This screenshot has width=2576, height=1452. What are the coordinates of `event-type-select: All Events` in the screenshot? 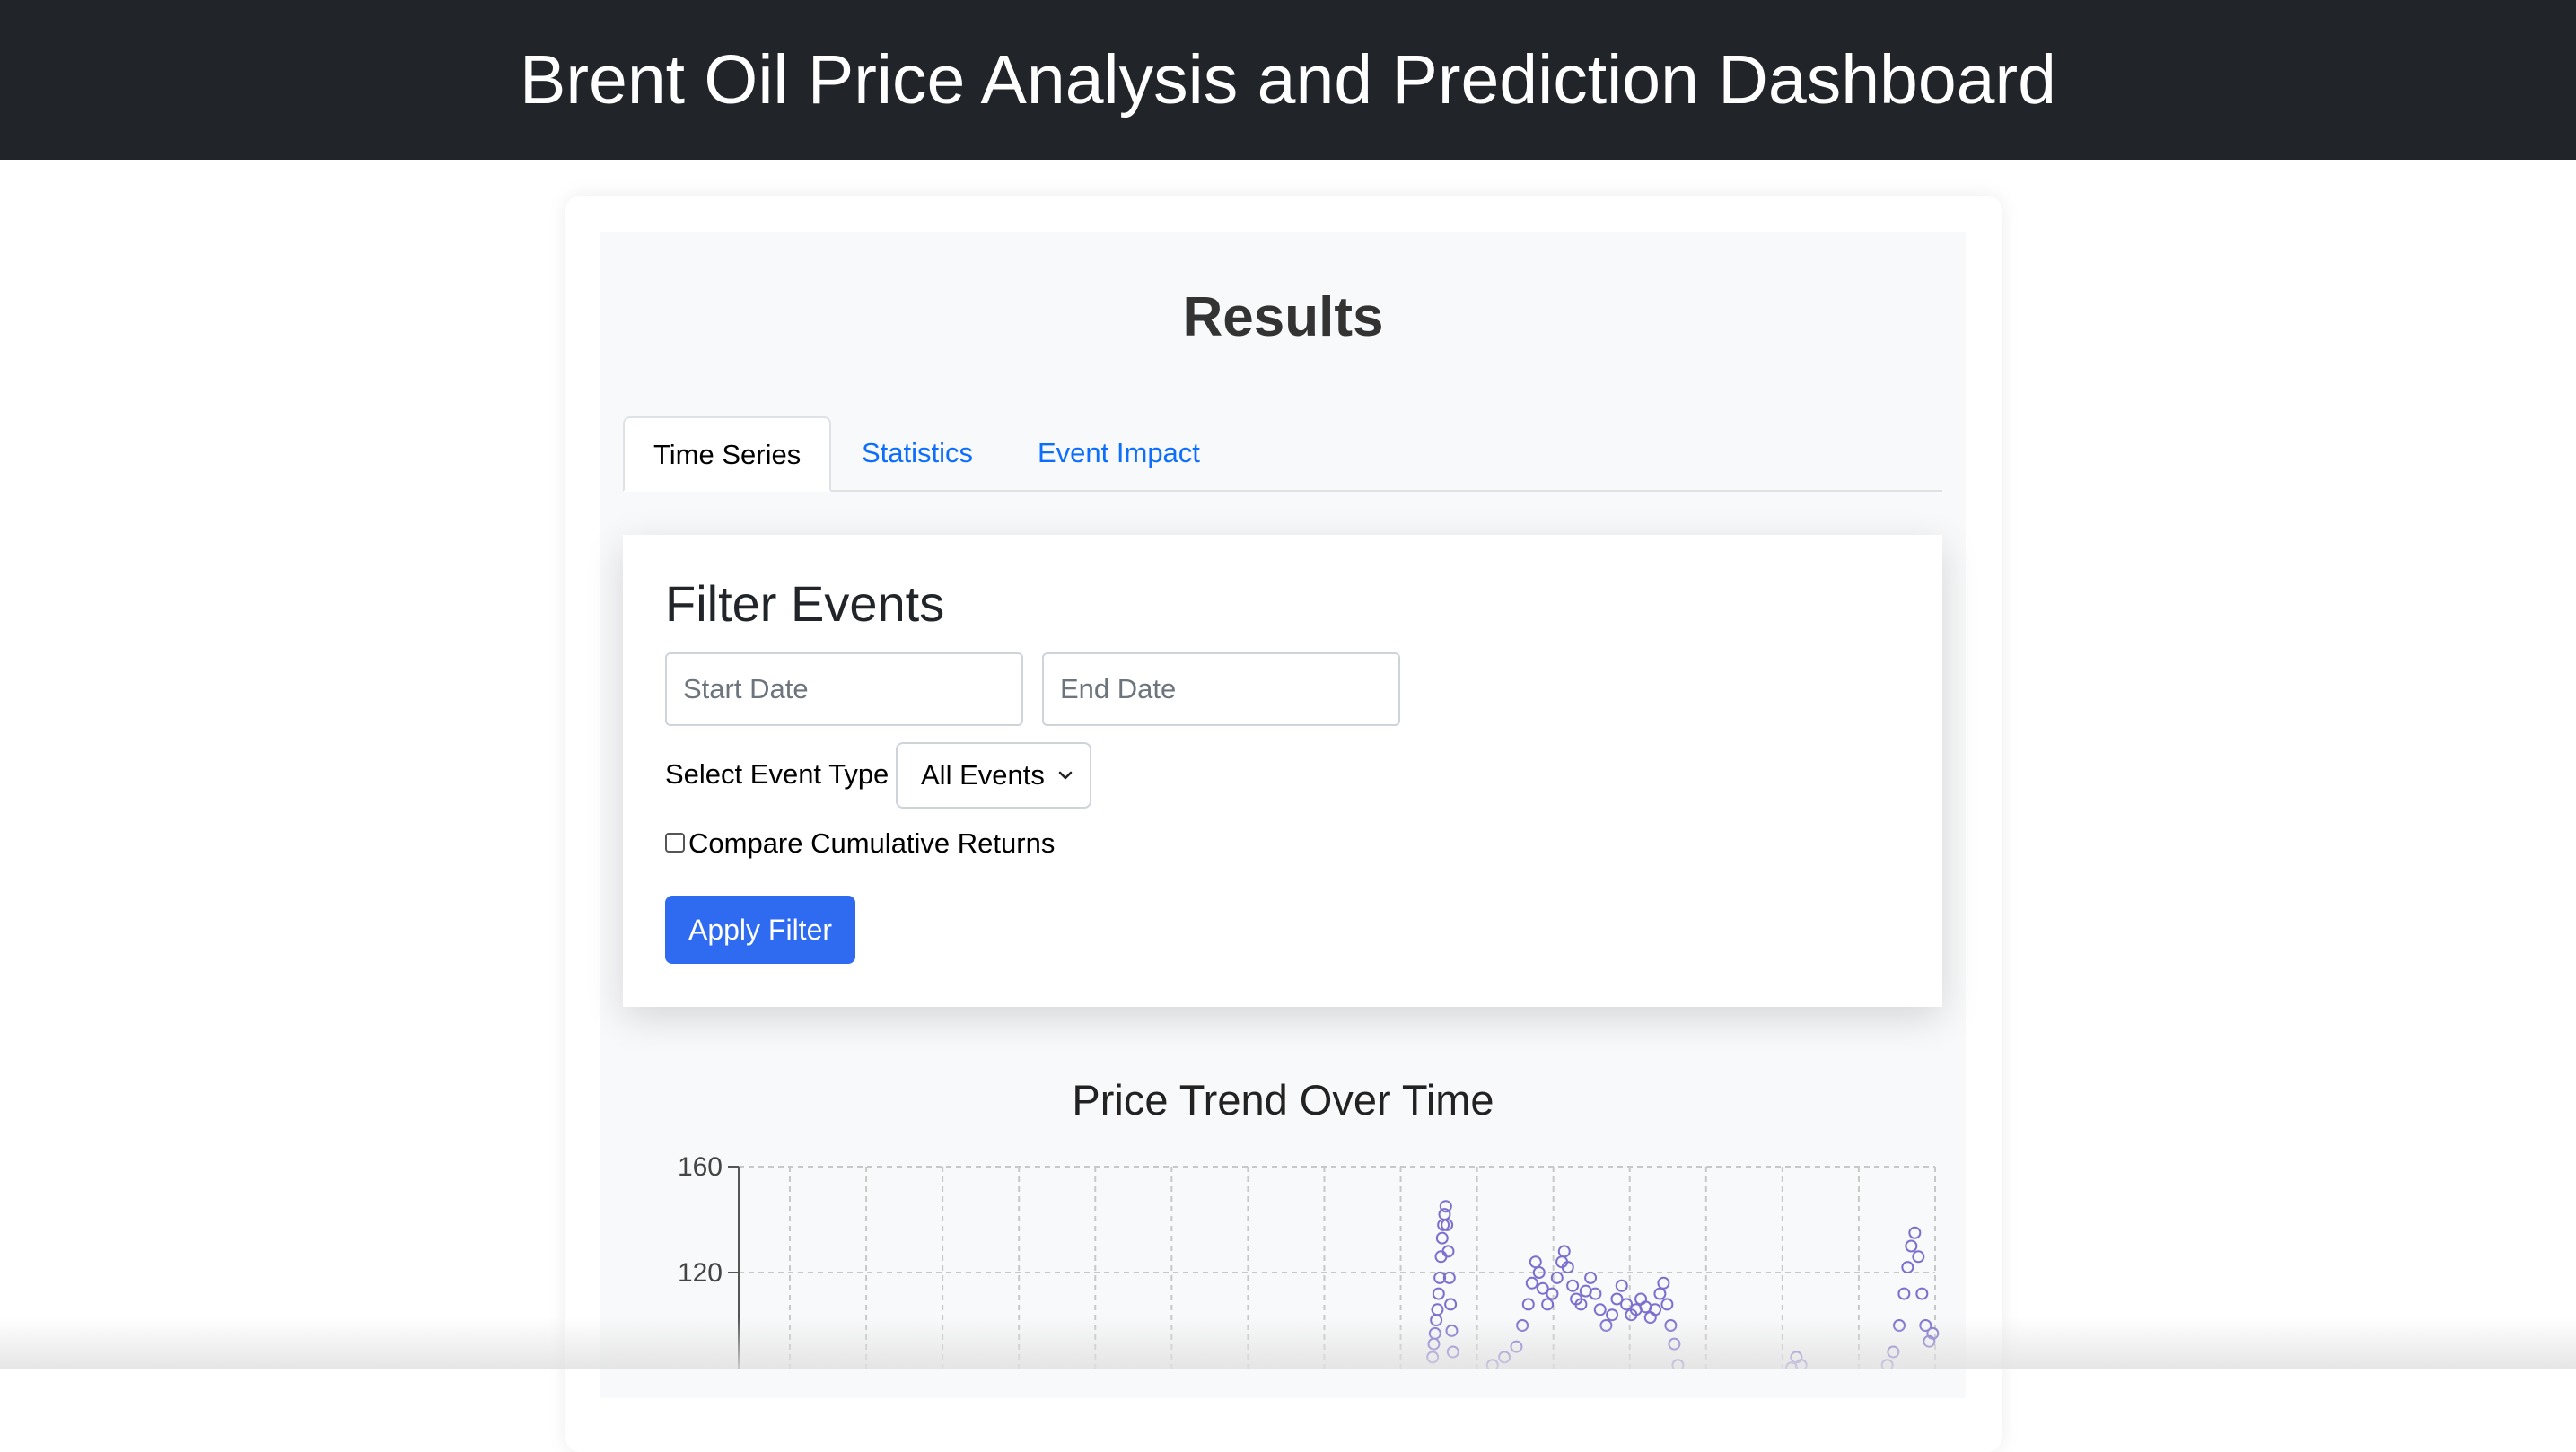 It's located at (993, 776).